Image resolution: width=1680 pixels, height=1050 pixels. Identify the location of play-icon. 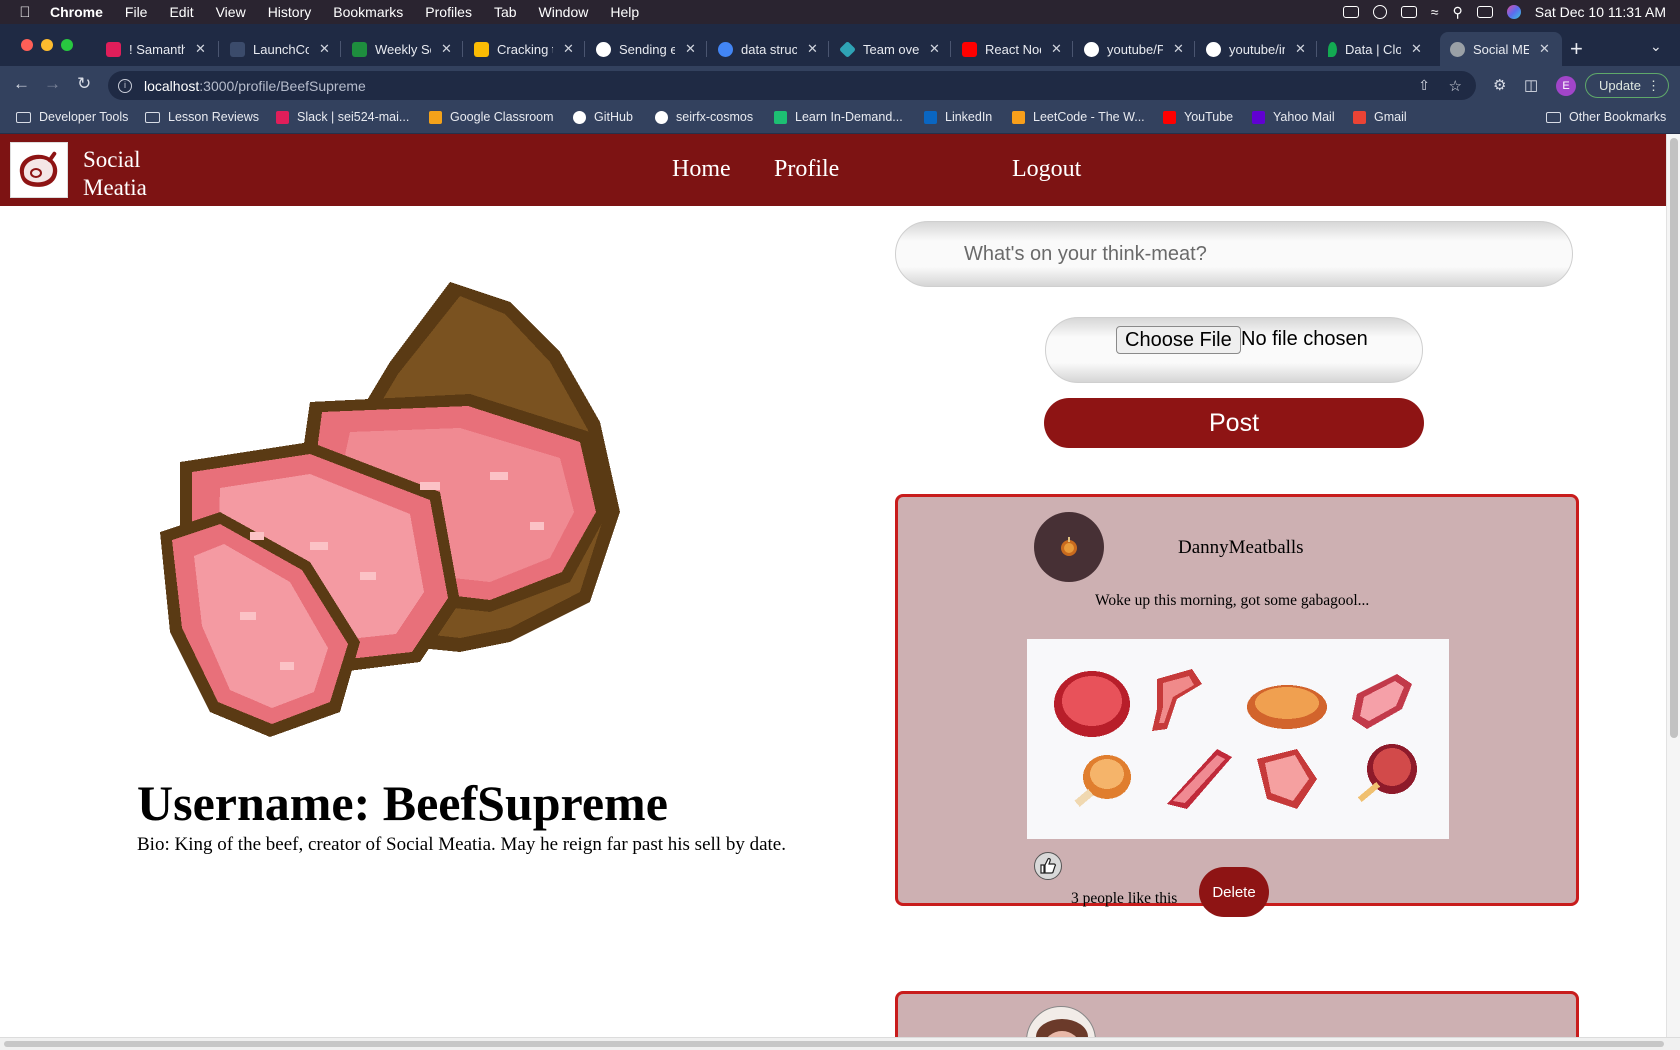
(1379, 12).